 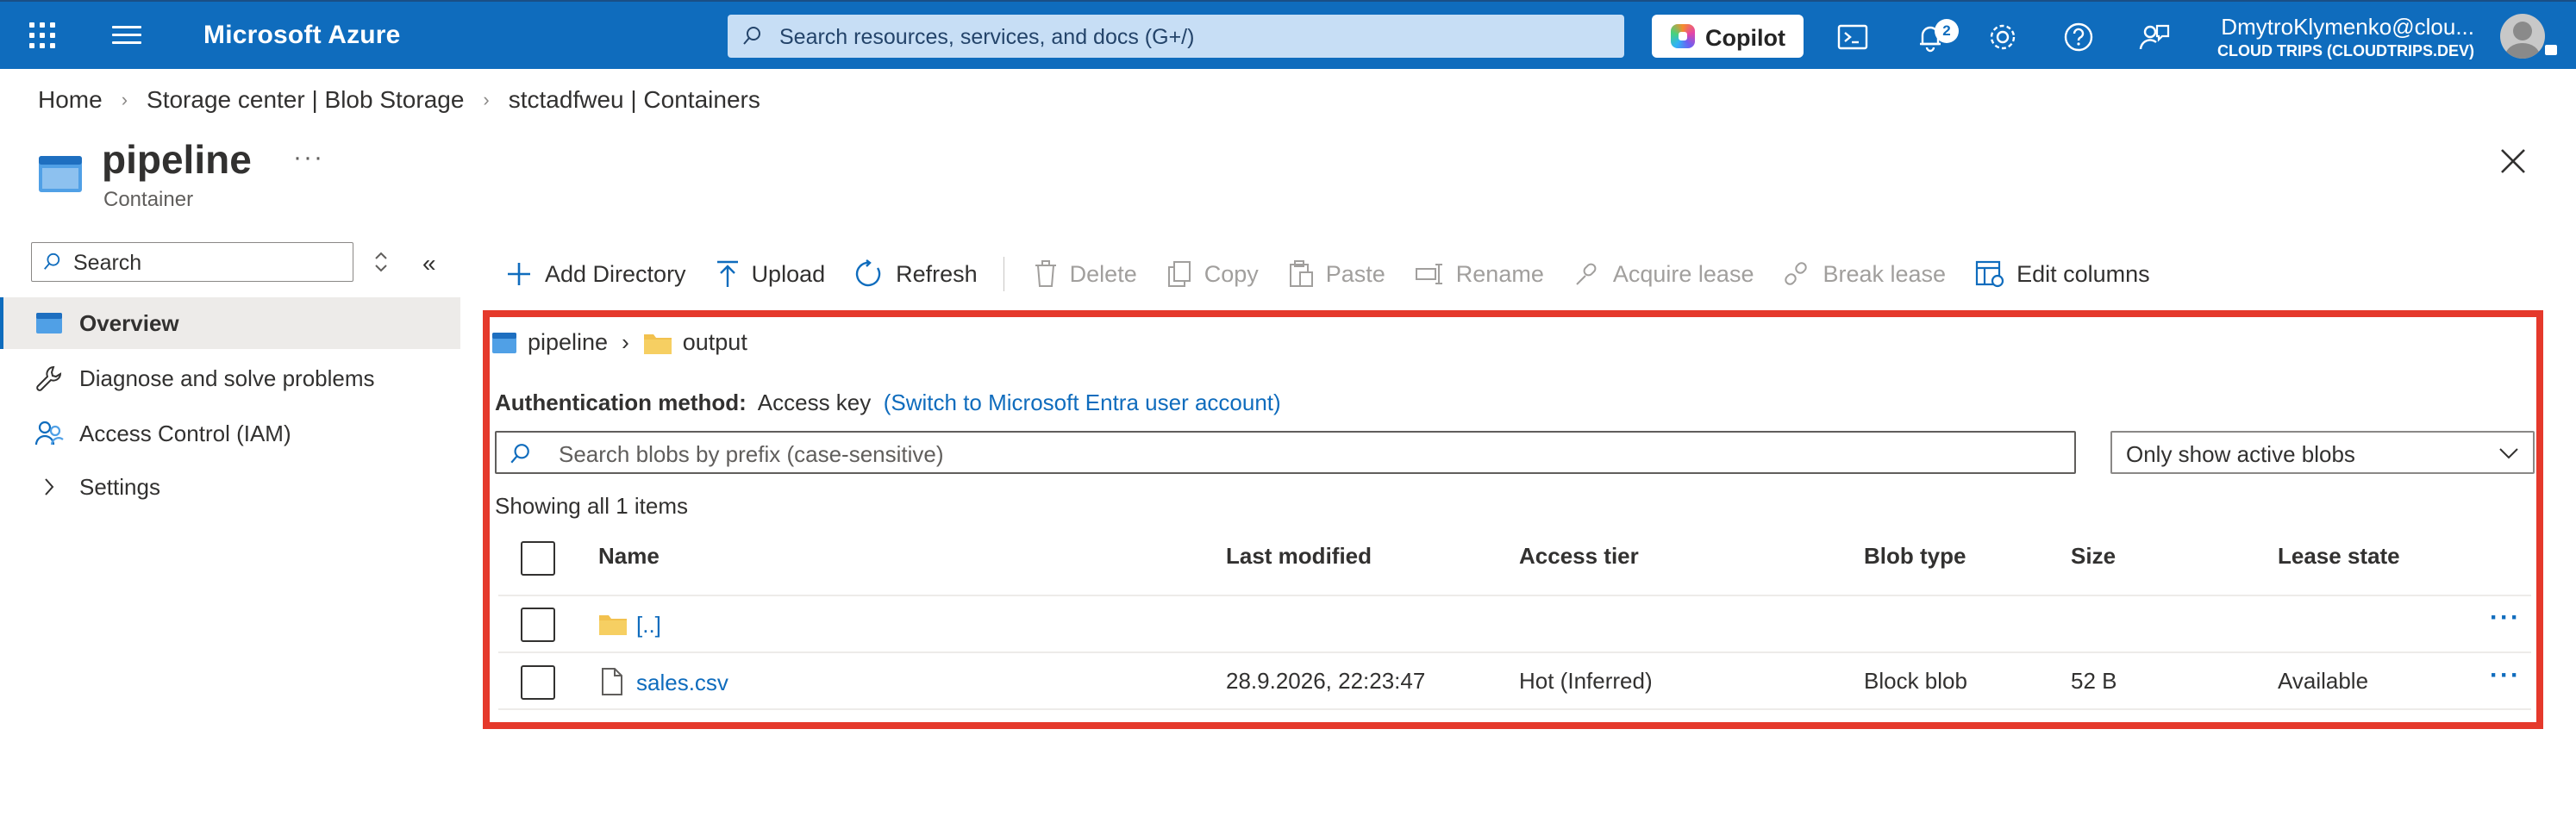 I want to click on sort-updown-icon, so click(x=381, y=262).